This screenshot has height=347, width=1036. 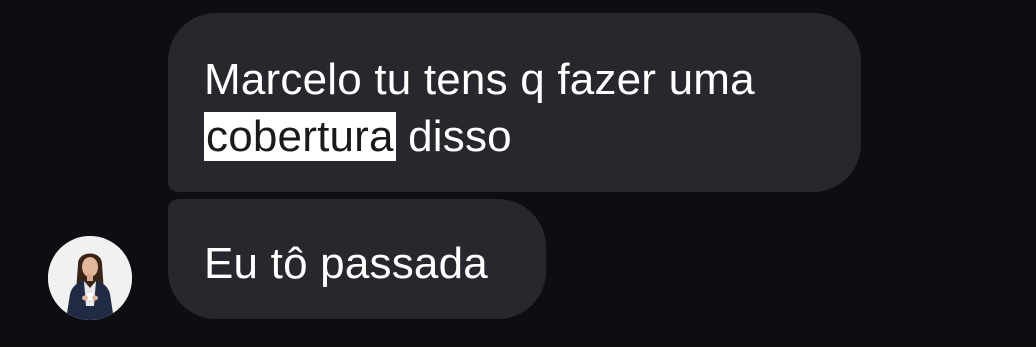 What do you see at coordinates (346, 263) in the screenshot?
I see `message-text: Eu tô passada` at bounding box center [346, 263].